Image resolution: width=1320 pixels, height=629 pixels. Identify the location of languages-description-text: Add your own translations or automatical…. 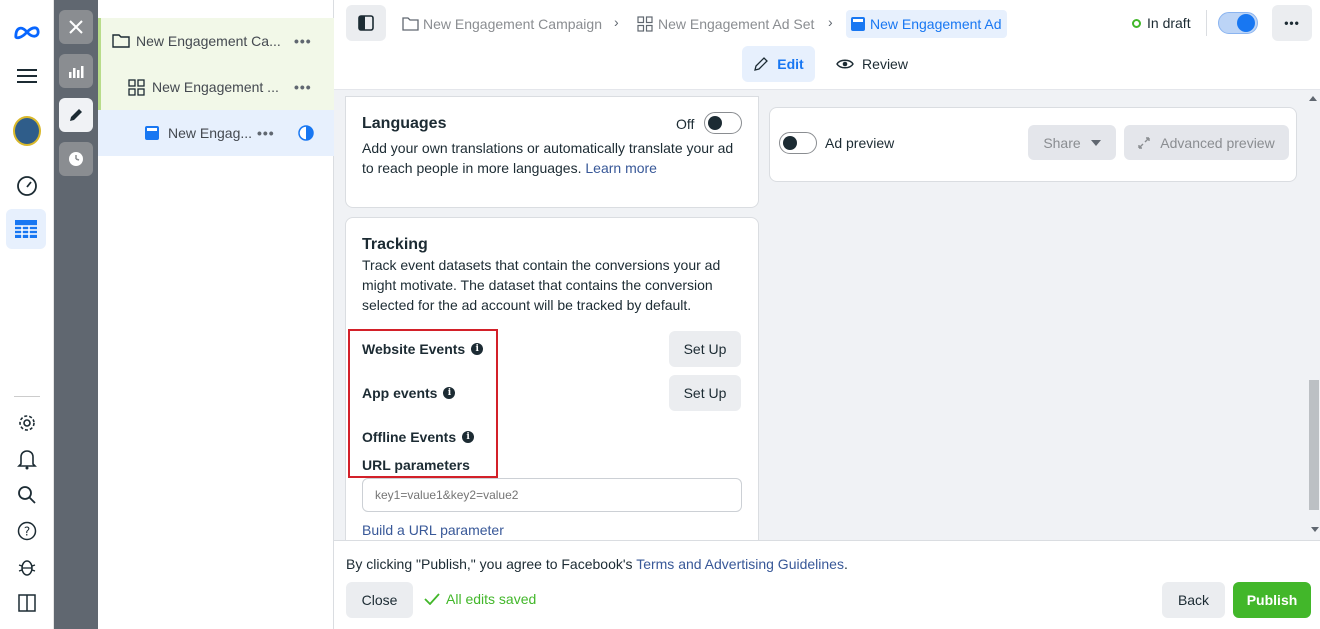
(548, 158).